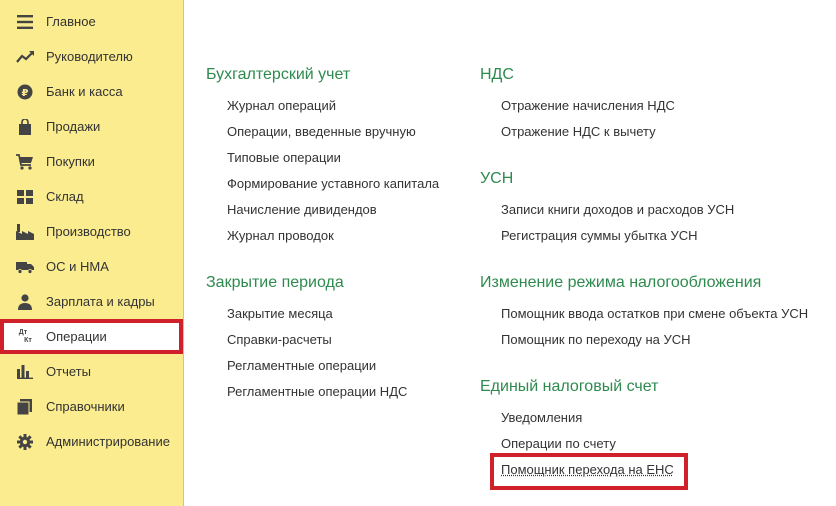  Describe the element at coordinates (85, 406) in the screenshot. I see `sidebar-item-label: Справочники` at that location.